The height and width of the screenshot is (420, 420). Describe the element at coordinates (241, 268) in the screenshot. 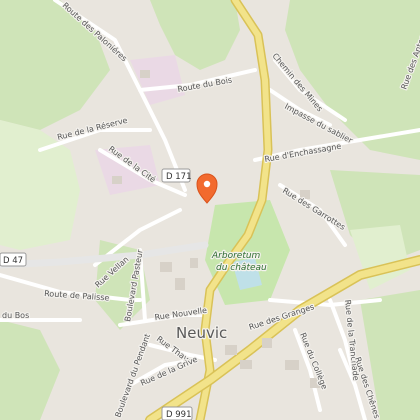

I see `park-label-line2: du château` at that location.